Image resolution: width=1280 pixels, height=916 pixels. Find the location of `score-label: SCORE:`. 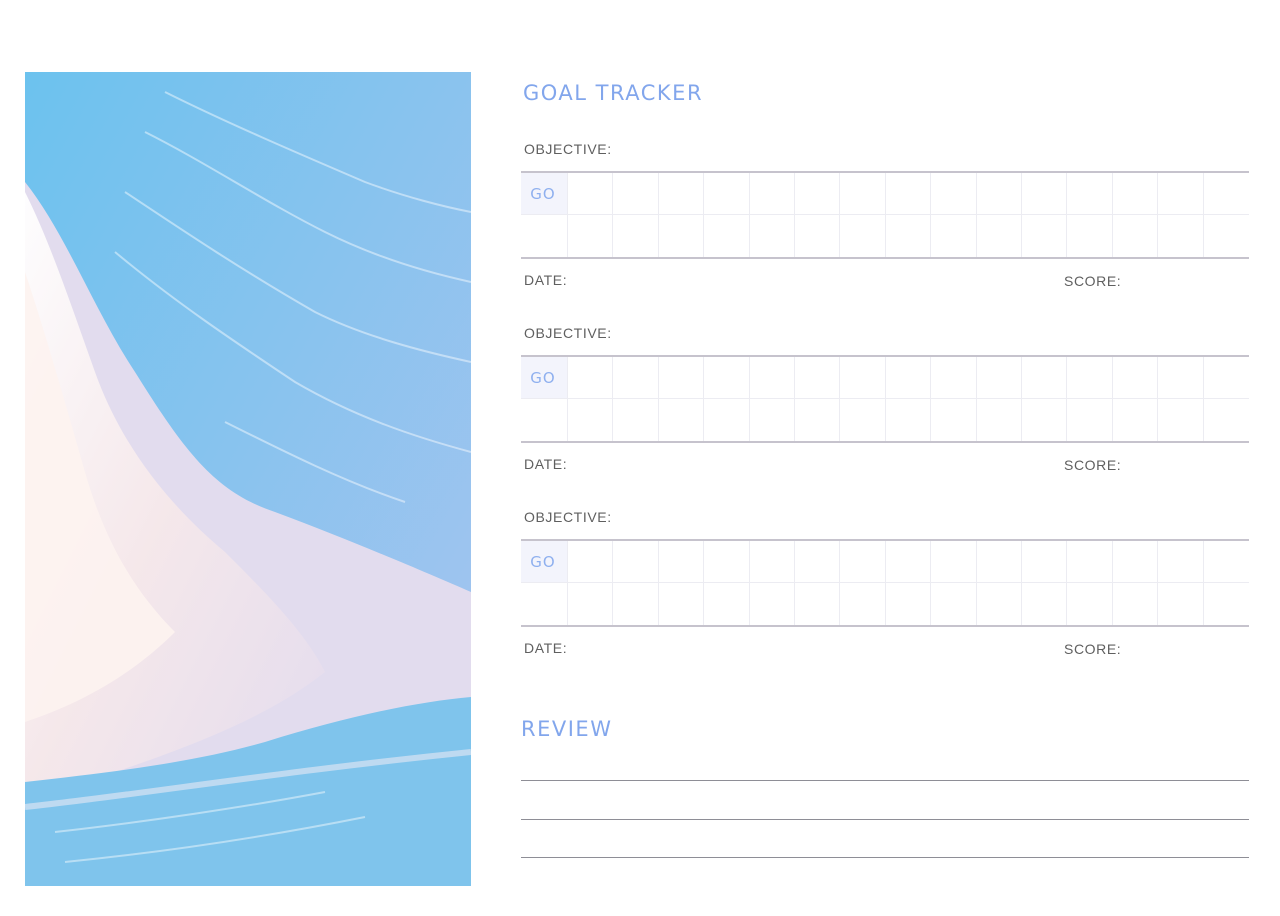

score-label: SCORE: is located at coordinates (1093, 281).